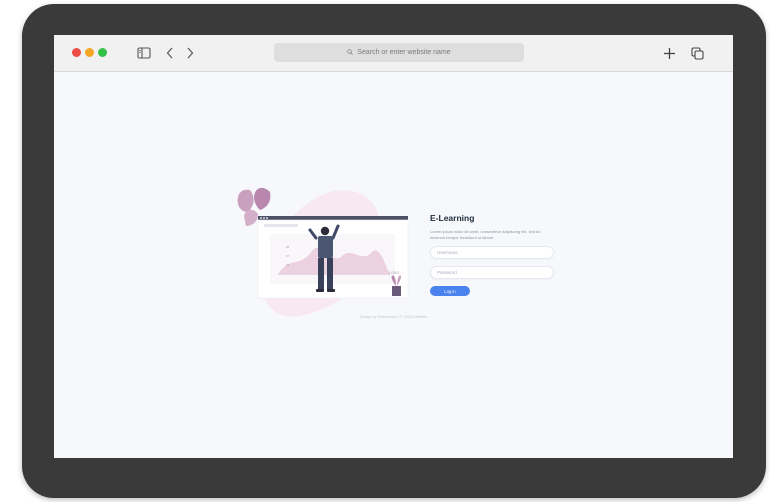 Image resolution: width=770 pixels, height=502 pixels. What do you see at coordinates (697, 53) in the screenshot?
I see `tabs-icon` at bounding box center [697, 53].